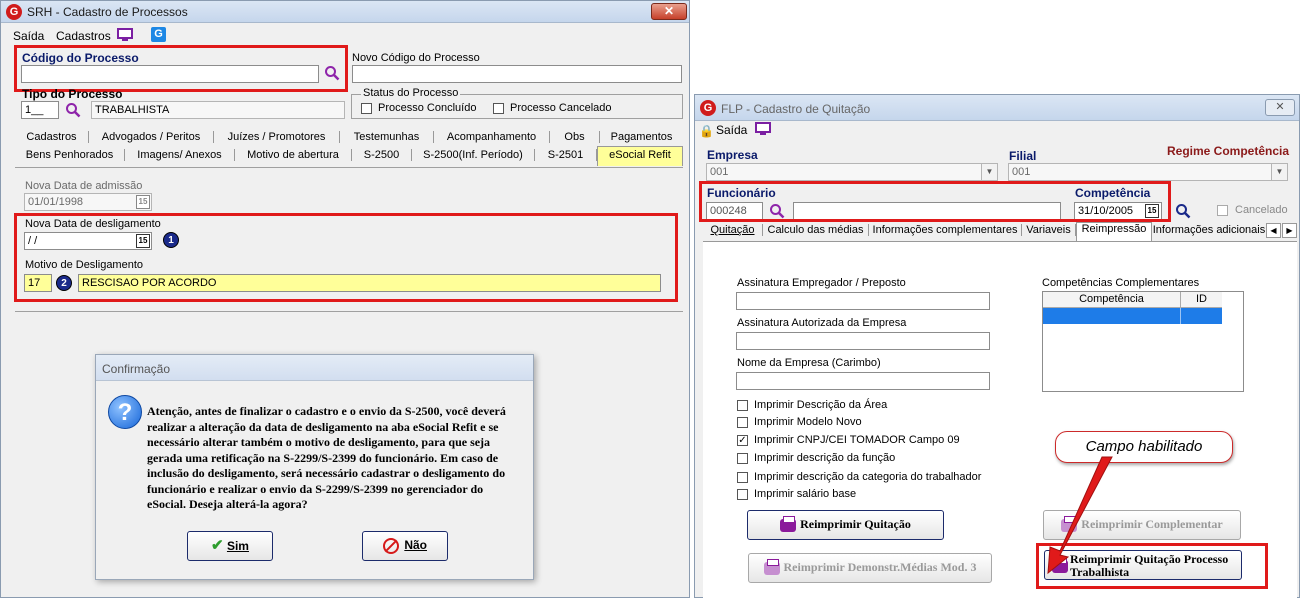 The image size is (1302, 599). Describe the element at coordinates (427, 108) in the screenshot. I see `processo-concluido-label: Processo Concluído` at that location.